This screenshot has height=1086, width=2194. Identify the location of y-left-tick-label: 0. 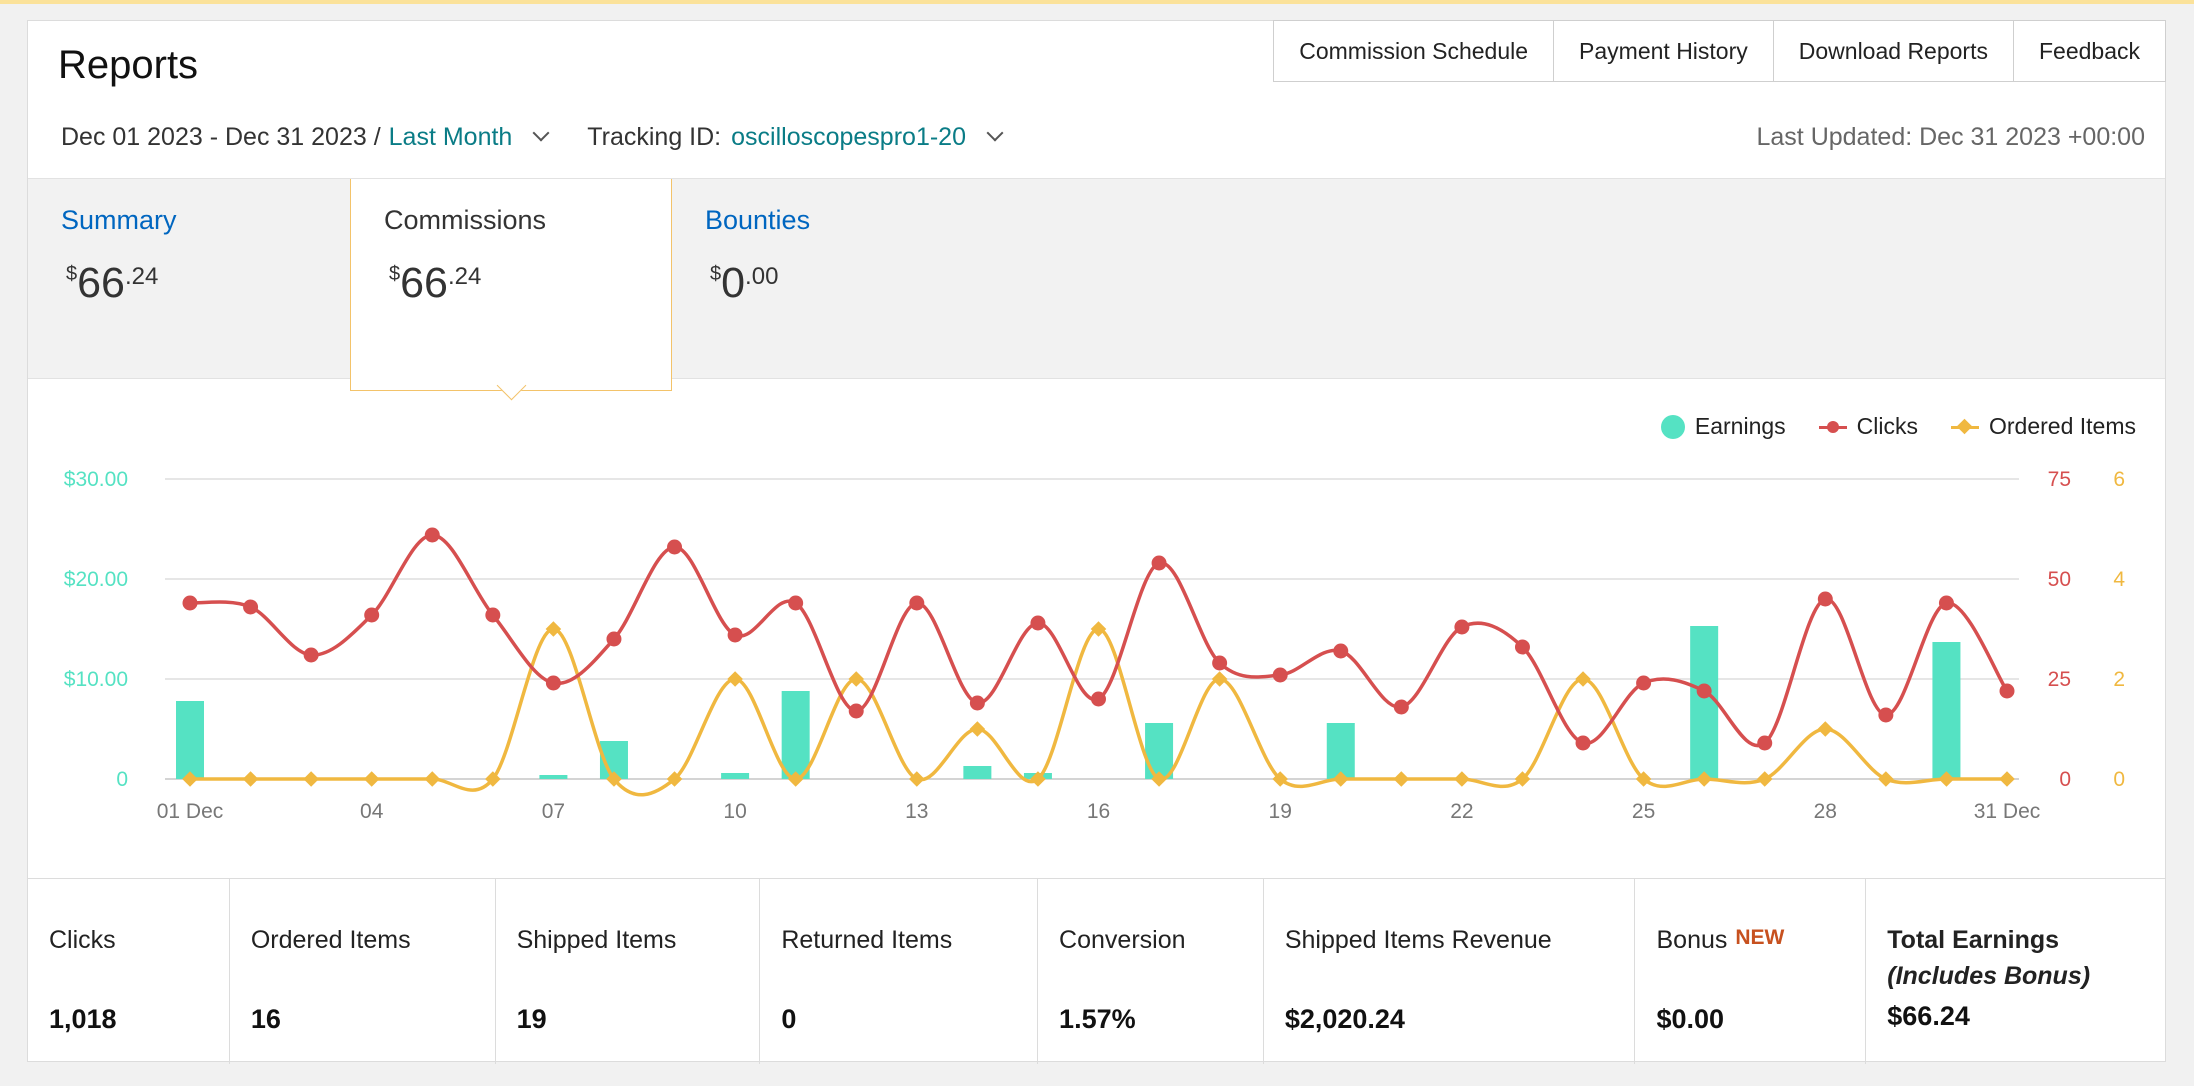
(122, 779).